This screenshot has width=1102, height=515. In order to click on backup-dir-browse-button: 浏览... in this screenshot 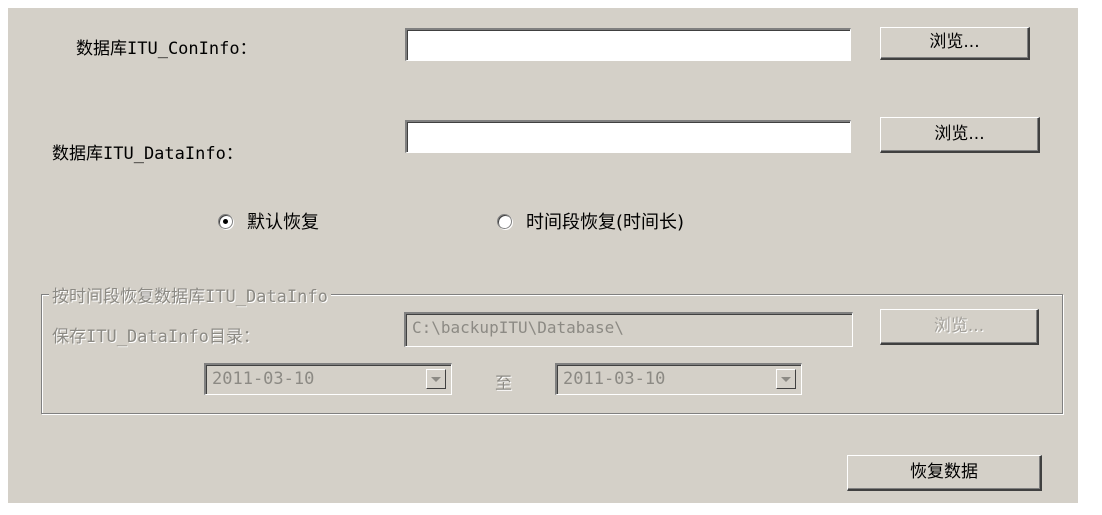, I will do `click(959, 327)`.